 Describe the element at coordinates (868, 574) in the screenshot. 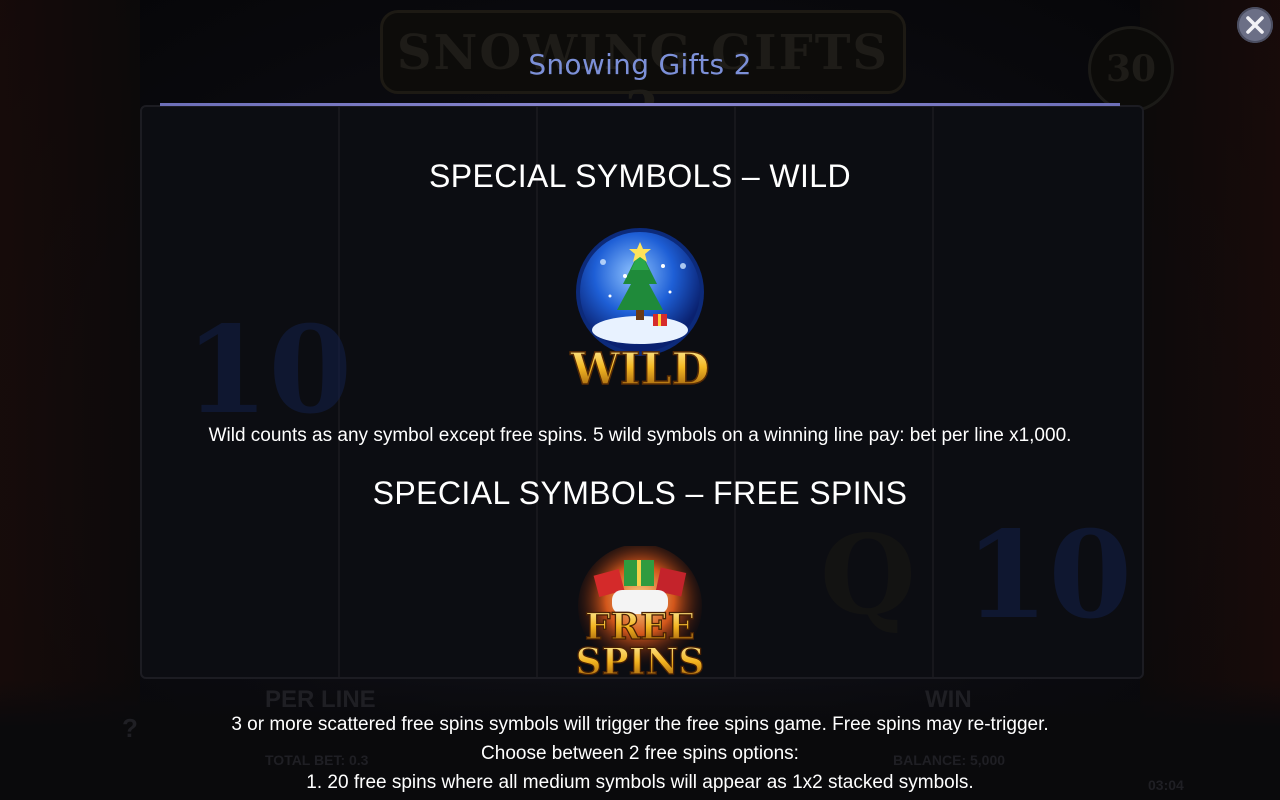

I see `ghost-symbol-queen: Q` at that location.